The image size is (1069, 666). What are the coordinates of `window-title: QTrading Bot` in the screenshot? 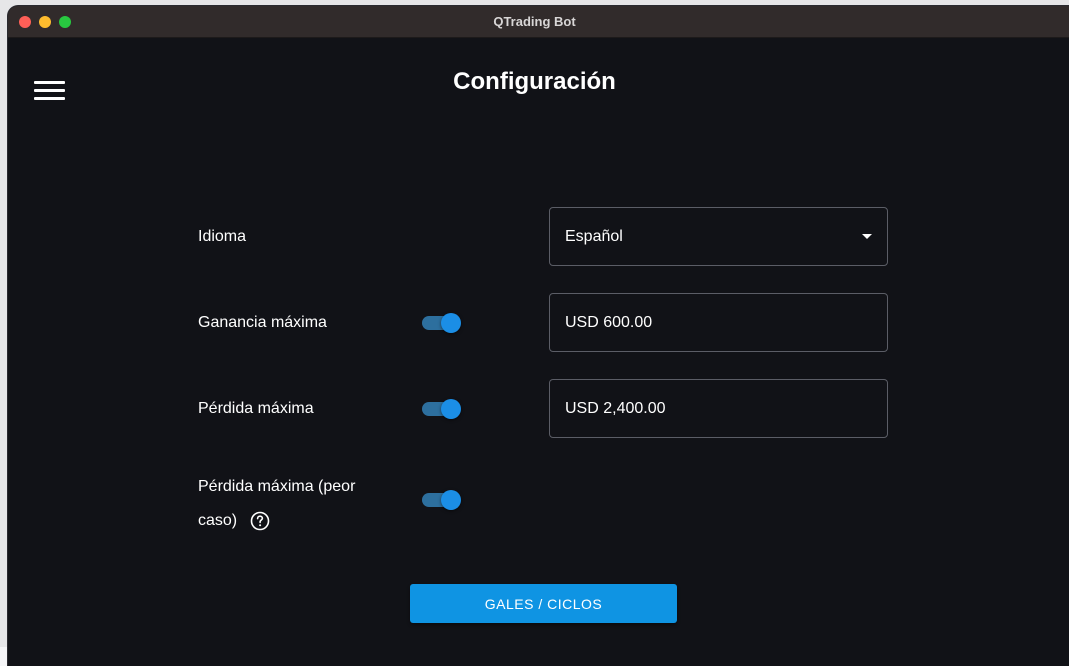 It's located at (534, 21).